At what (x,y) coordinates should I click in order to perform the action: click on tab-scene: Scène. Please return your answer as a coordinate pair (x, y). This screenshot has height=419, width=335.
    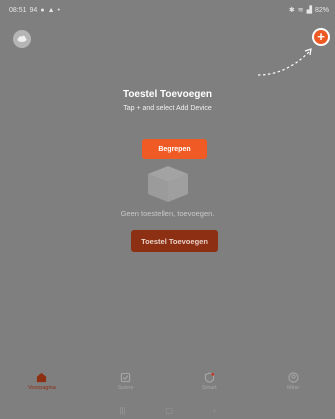
    Looking at the image, I should click on (126, 381).